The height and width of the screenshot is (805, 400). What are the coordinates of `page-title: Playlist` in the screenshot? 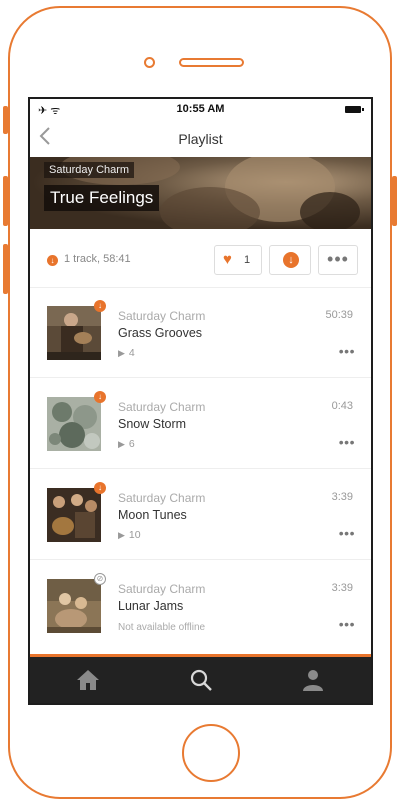 It's located at (200, 139).